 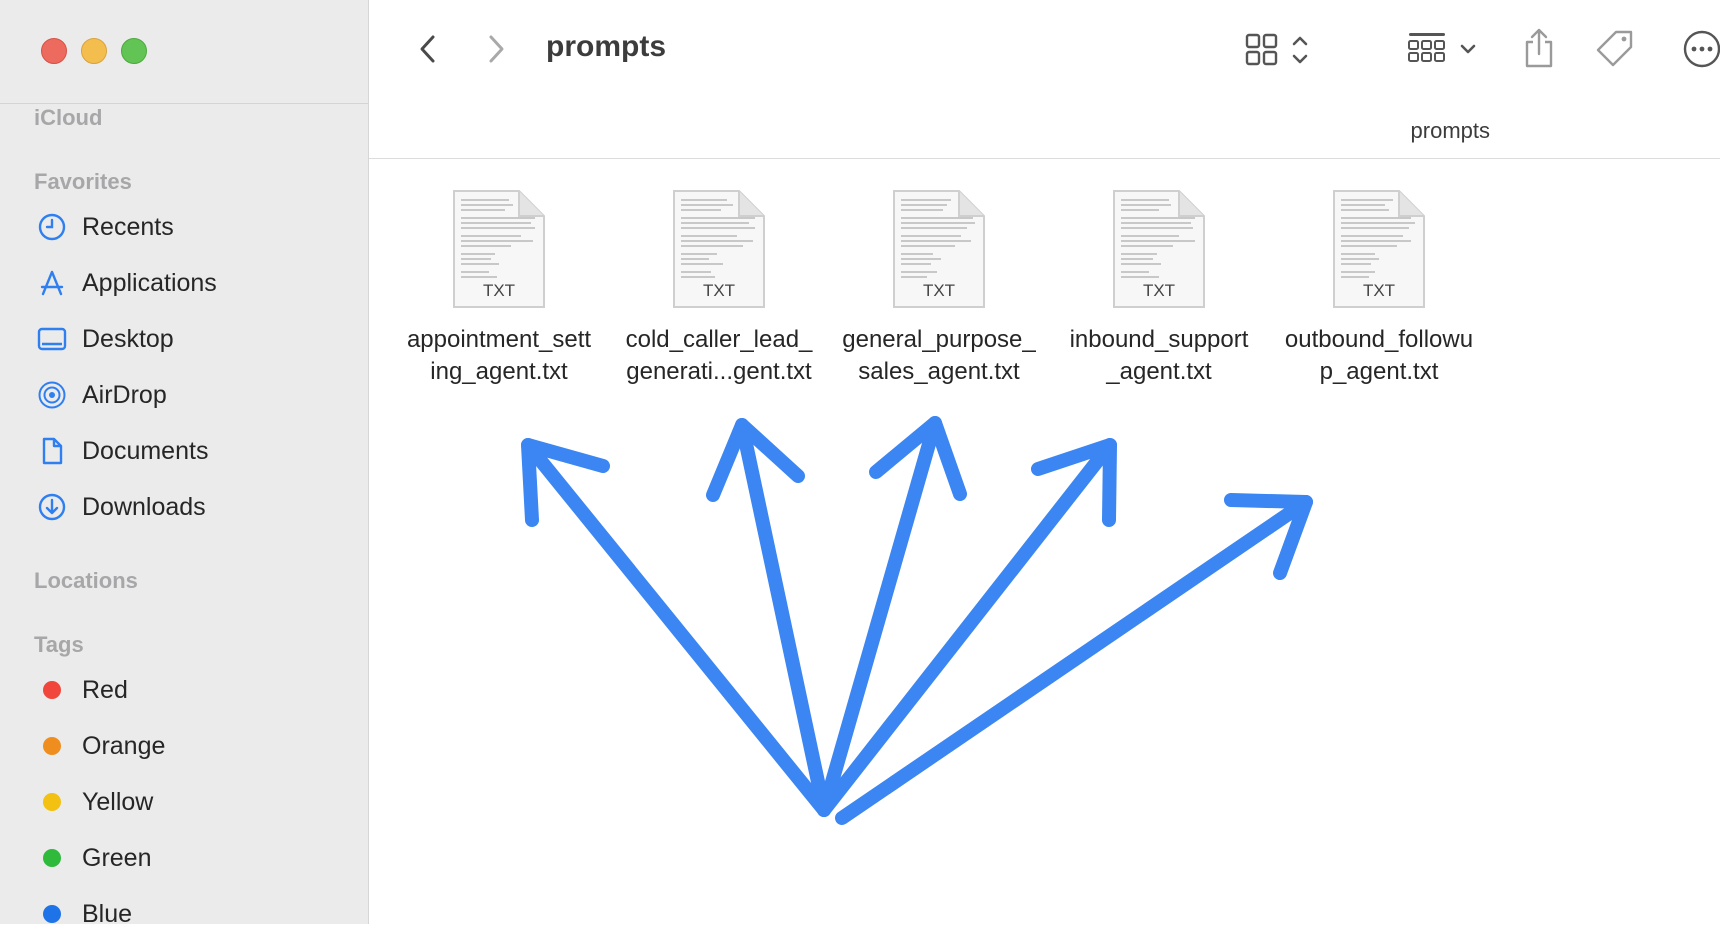 I want to click on sidebar-section-locations: Locations, so click(x=86, y=581).